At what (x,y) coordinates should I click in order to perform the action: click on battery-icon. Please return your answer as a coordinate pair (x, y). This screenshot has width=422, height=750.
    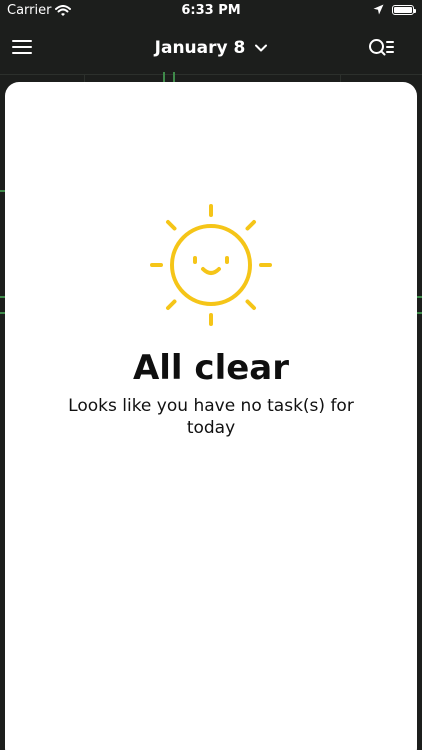
    Looking at the image, I should click on (404, 9).